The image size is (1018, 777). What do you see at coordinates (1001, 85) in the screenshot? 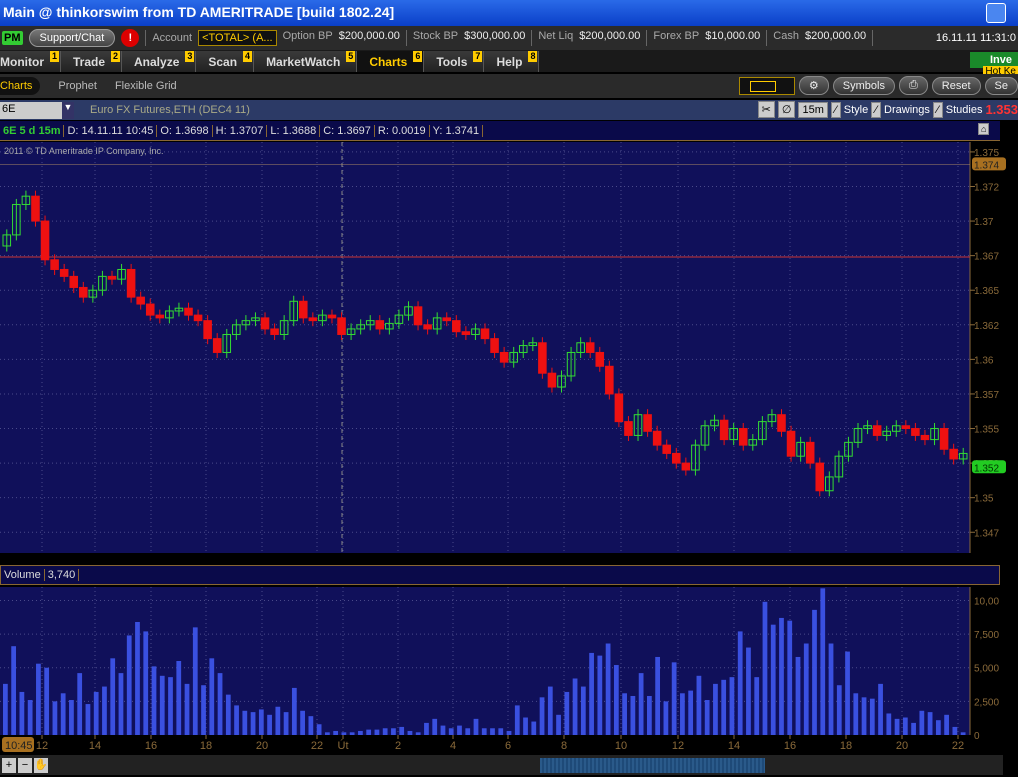
I see `setup-button: Se` at bounding box center [1001, 85].